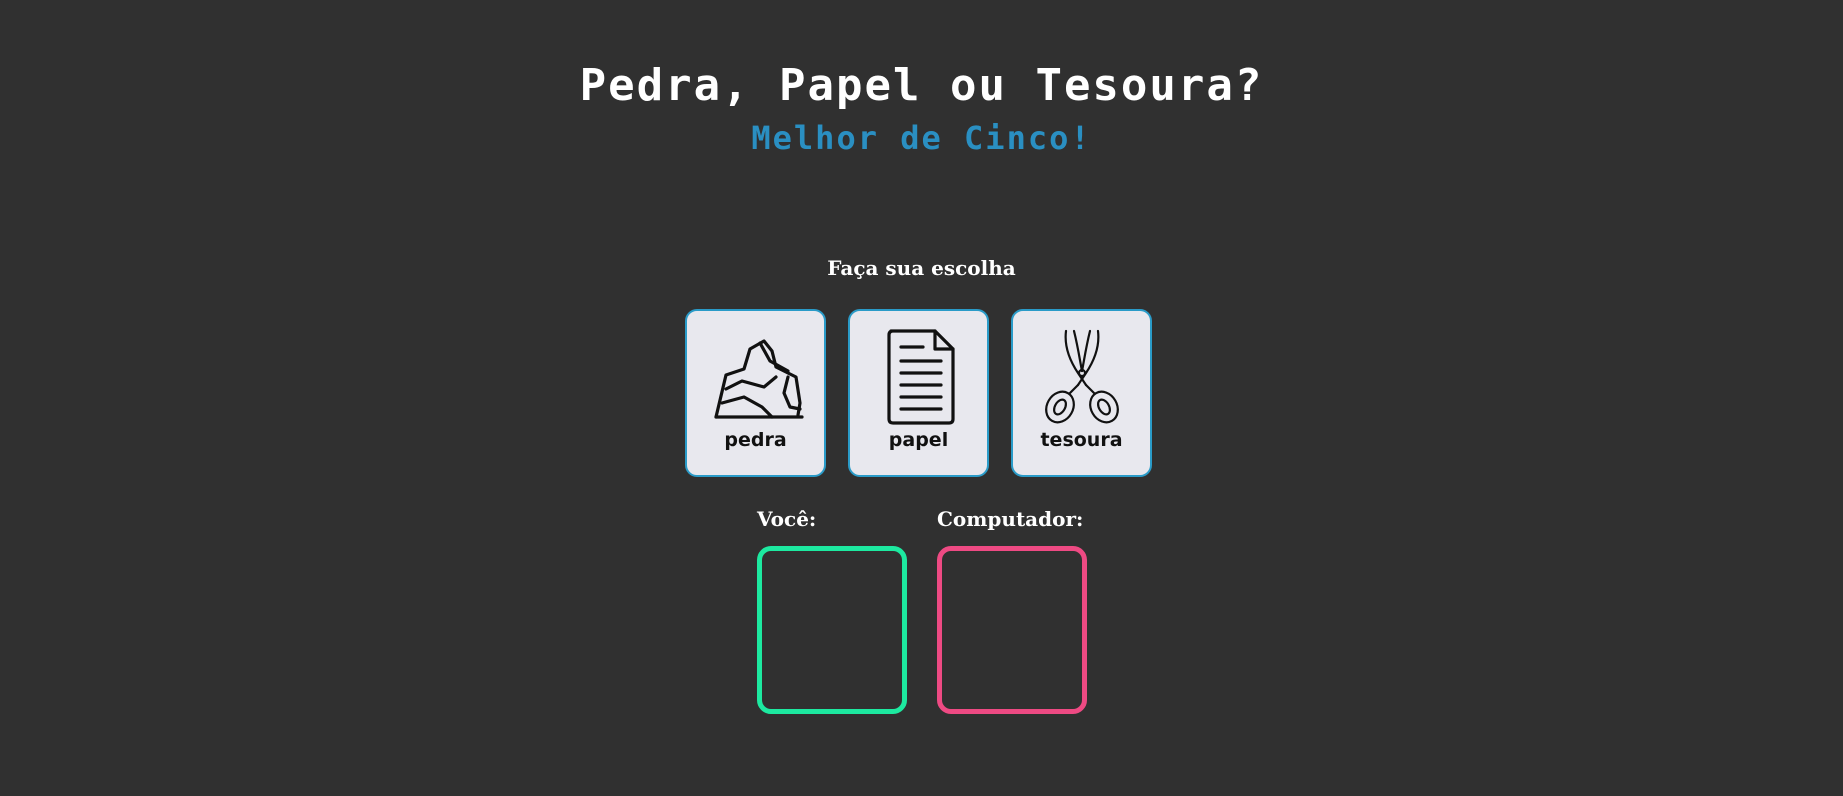 The height and width of the screenshot is (796, 1843). Describe the element at coordinates (921, 85) in the screenshot. I see `page-title: Pedra, Papel ou Tesoura?` at that location.